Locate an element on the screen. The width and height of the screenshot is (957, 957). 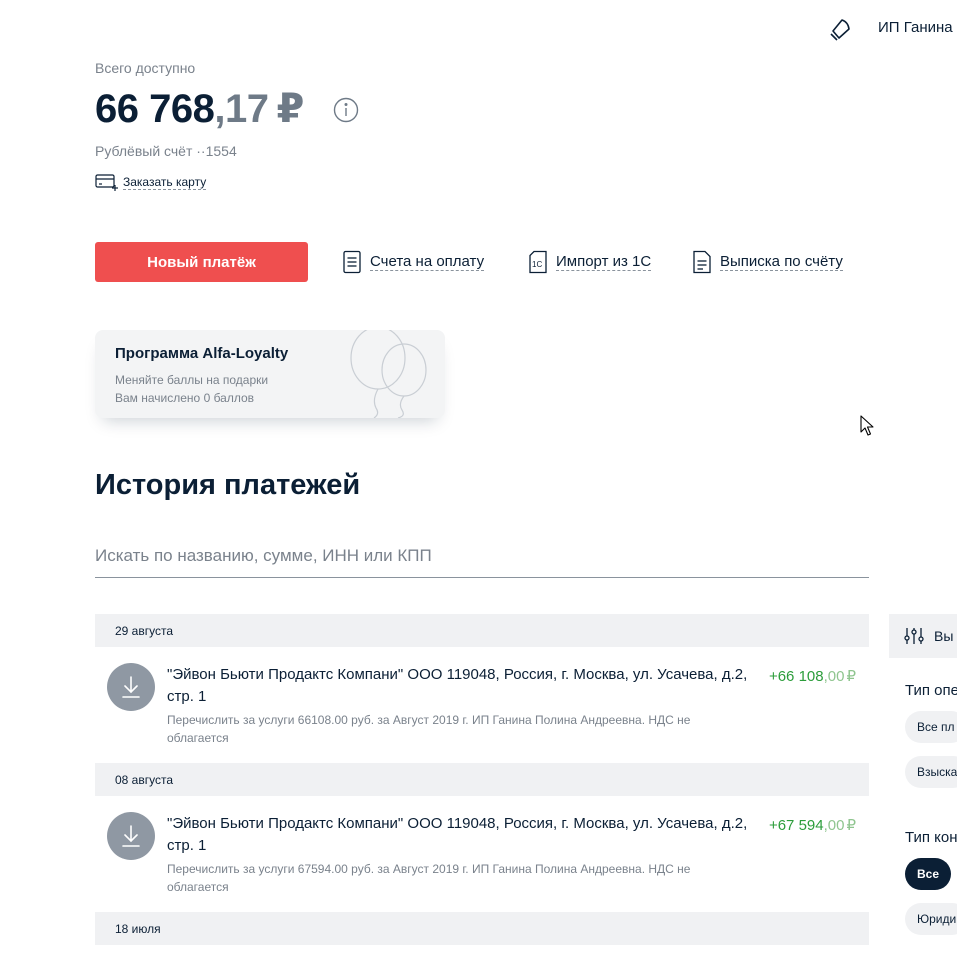
order-card-link: Заказать карту is located at coordinates (151, 182).